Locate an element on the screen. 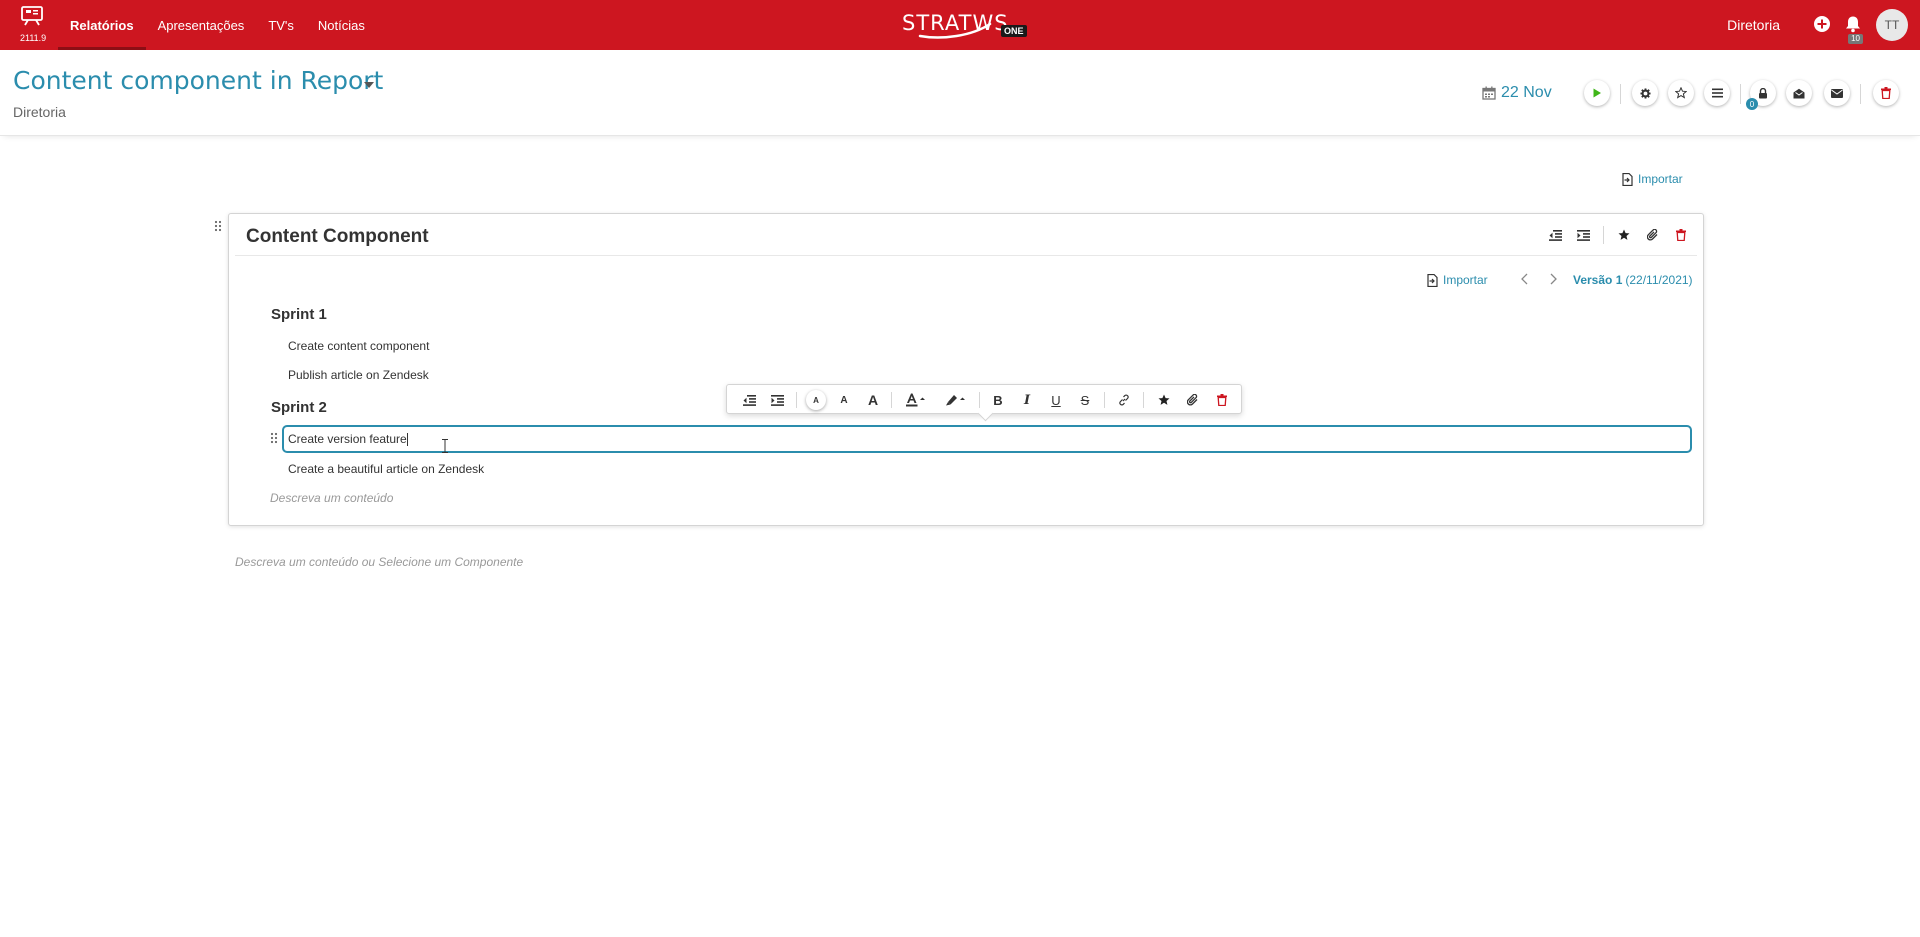 The width and height of the screenshot is (1920, 937). toolbar-delete-button is located at coordinates (1222, 400).